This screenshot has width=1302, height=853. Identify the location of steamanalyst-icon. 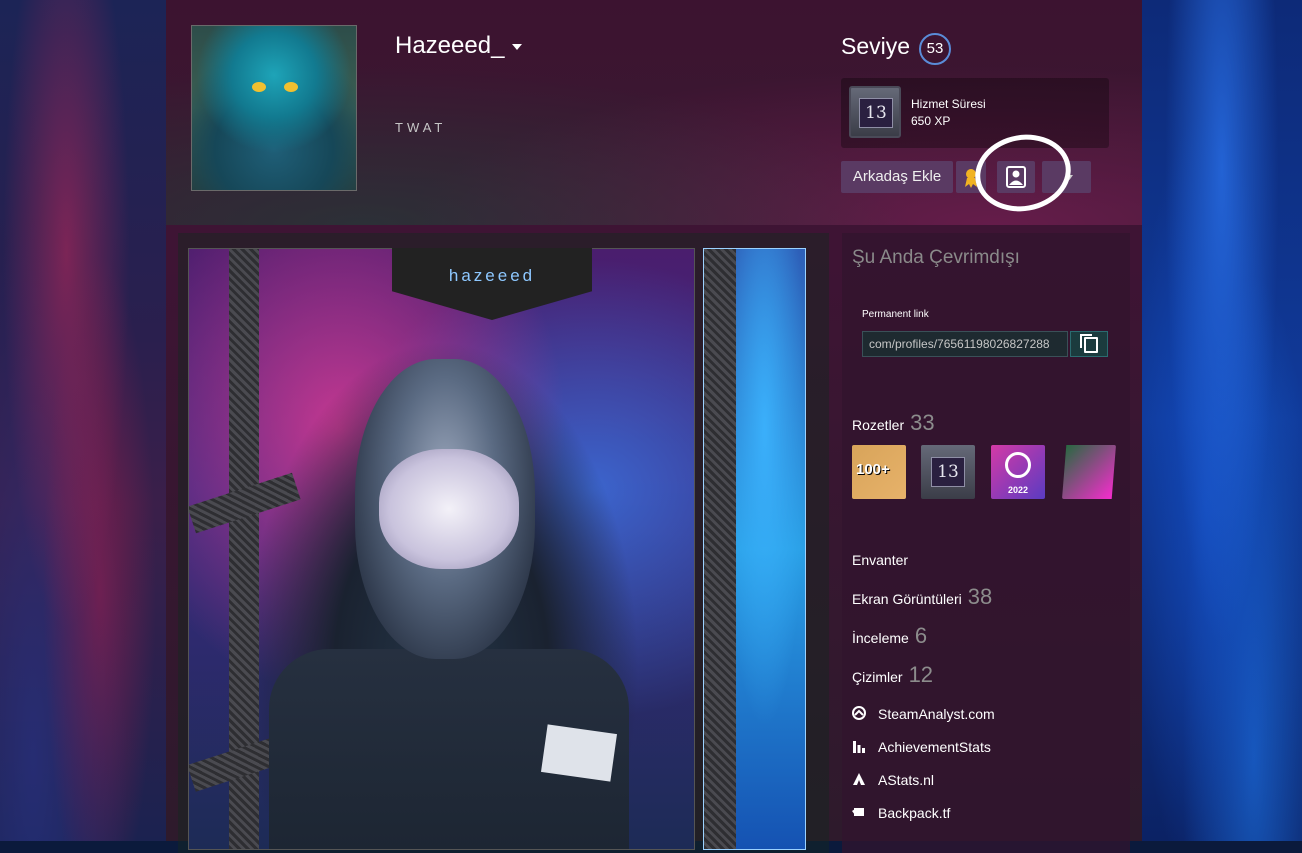
(859, 713).